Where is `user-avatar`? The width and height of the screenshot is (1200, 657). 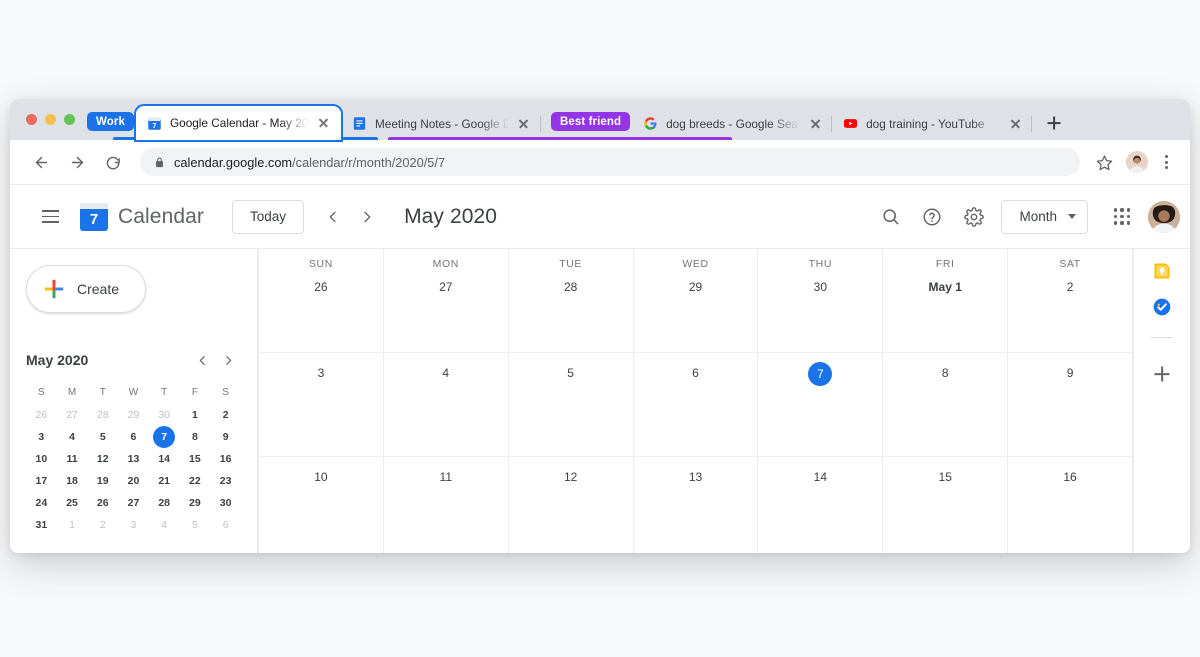 user-avatar is located at coordinates (1164, 216).